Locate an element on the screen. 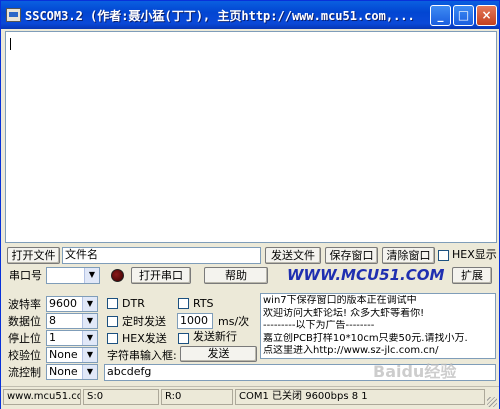 The image size is (500, 409). timed-send-checkbox is located at coordinates (112, 321).